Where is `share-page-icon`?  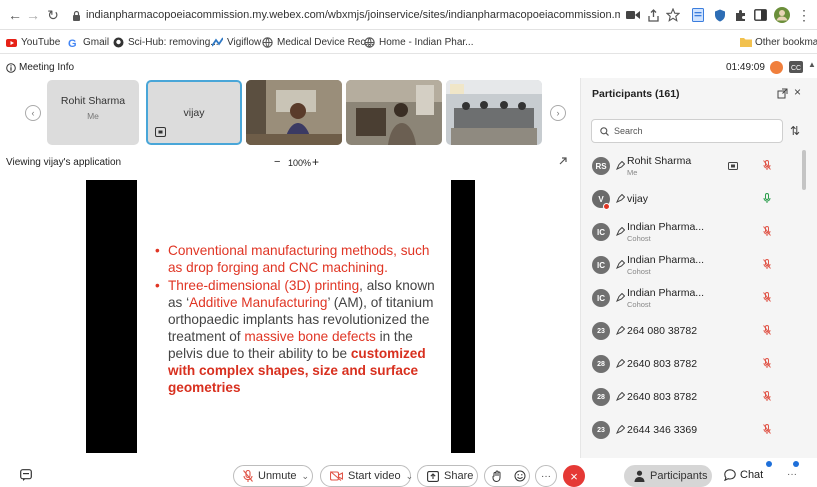
share-page-icon is located at coordinates (653, 15).